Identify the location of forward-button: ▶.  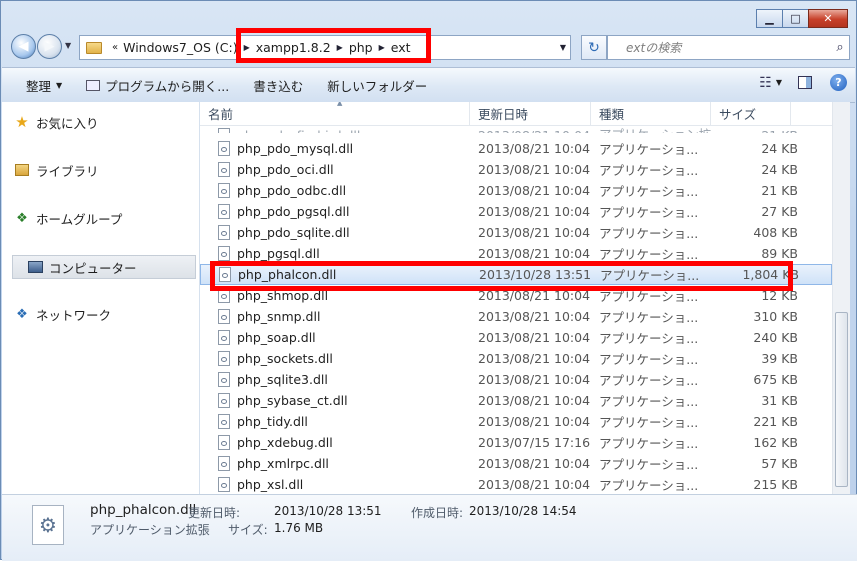
(49, 46).